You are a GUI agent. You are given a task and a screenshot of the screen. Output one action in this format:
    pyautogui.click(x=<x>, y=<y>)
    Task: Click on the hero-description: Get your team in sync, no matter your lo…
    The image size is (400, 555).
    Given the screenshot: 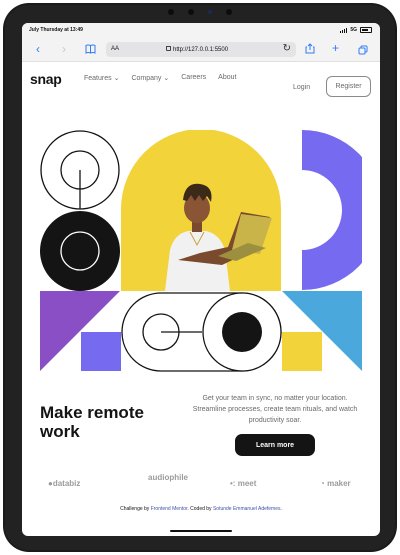 What is the action you would take?
    pyautogui.click(x=275, y=409)
    